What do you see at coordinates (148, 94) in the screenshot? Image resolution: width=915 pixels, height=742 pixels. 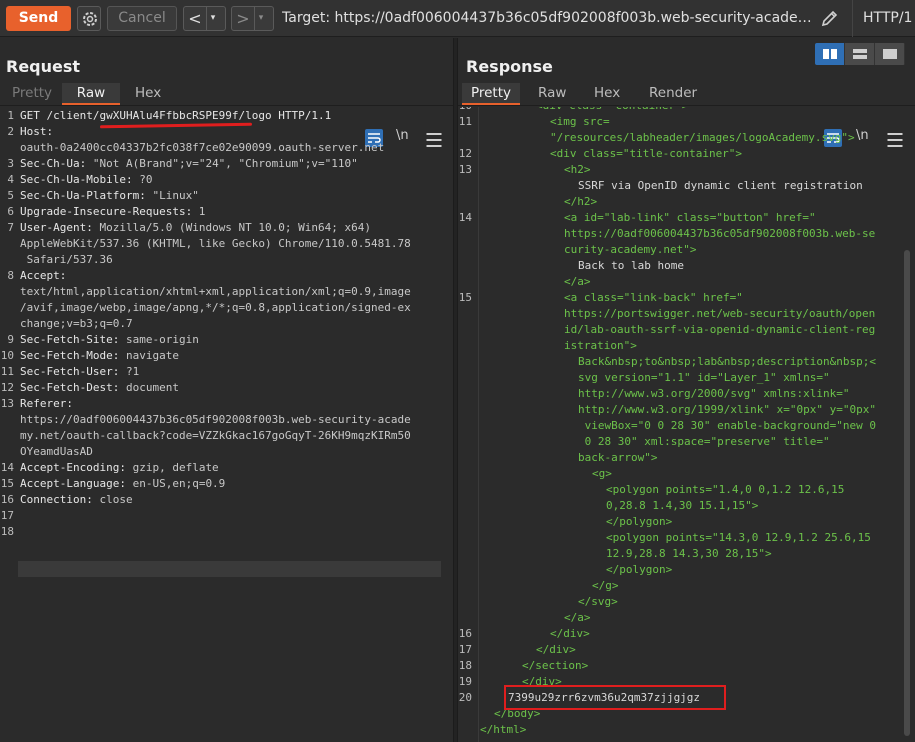 I see `request-tab-hex: Hex` at bounding box center [148, 94].